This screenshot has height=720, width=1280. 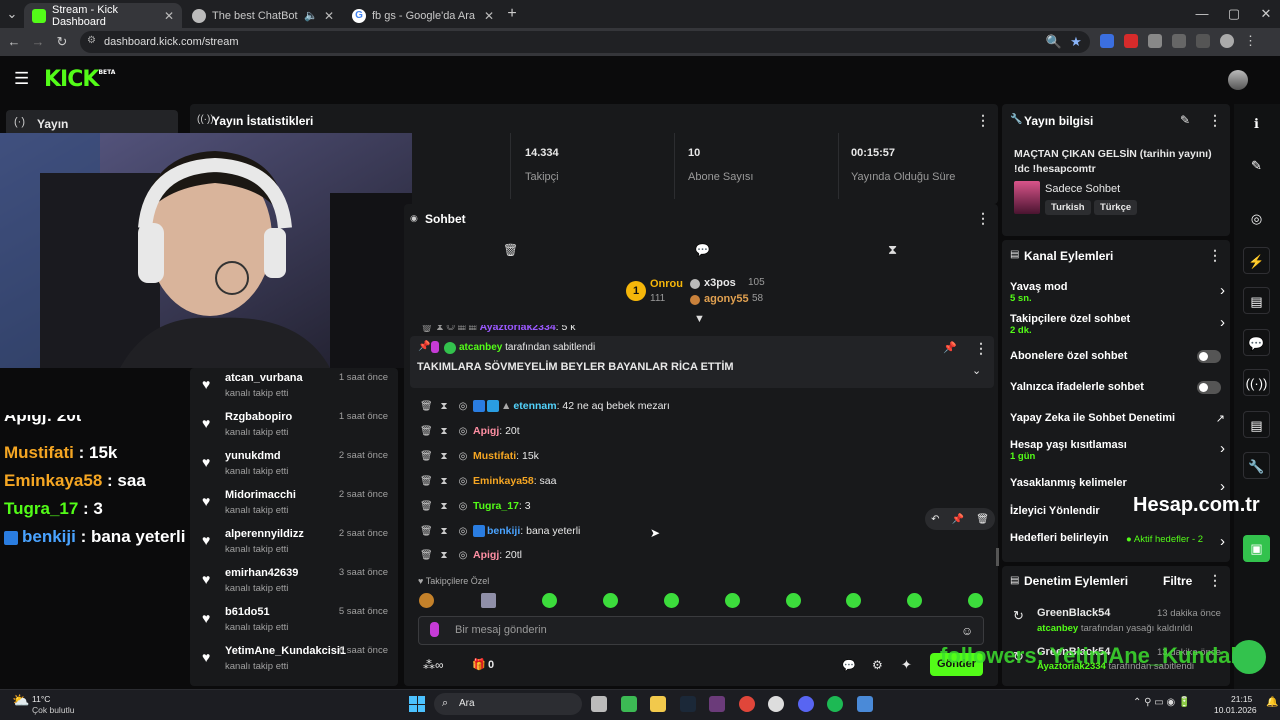 What do you see at coordinates (1177, 581) in the screenshot?
I see `filter-button: Filtre` at bounding box center [1177, 581].